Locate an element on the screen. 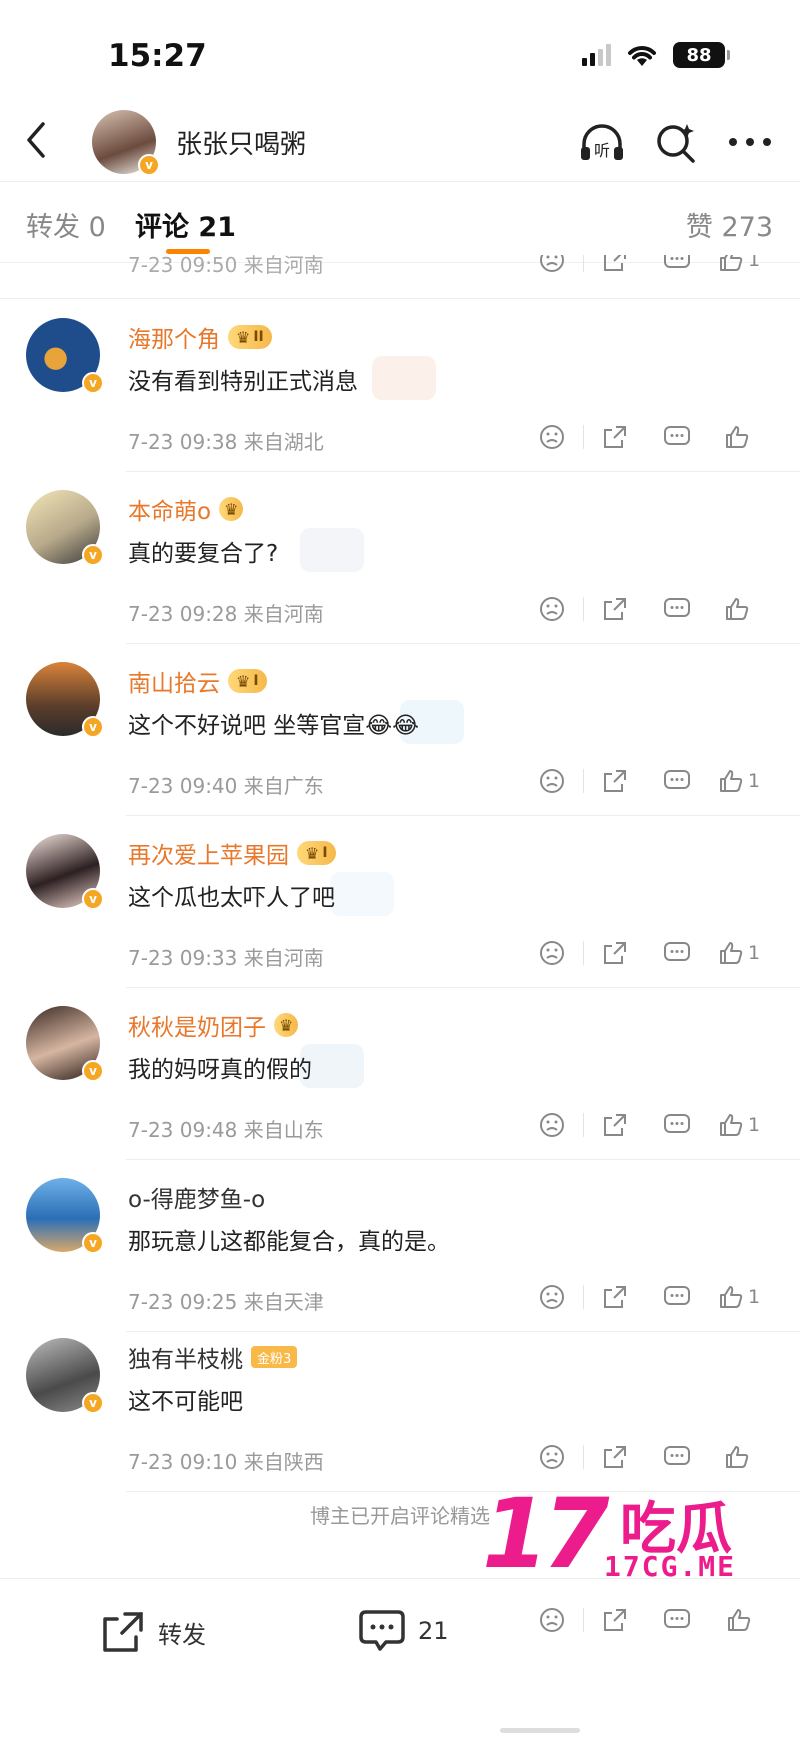  comment-bubble-icon is located at coordinates (382, 1630).